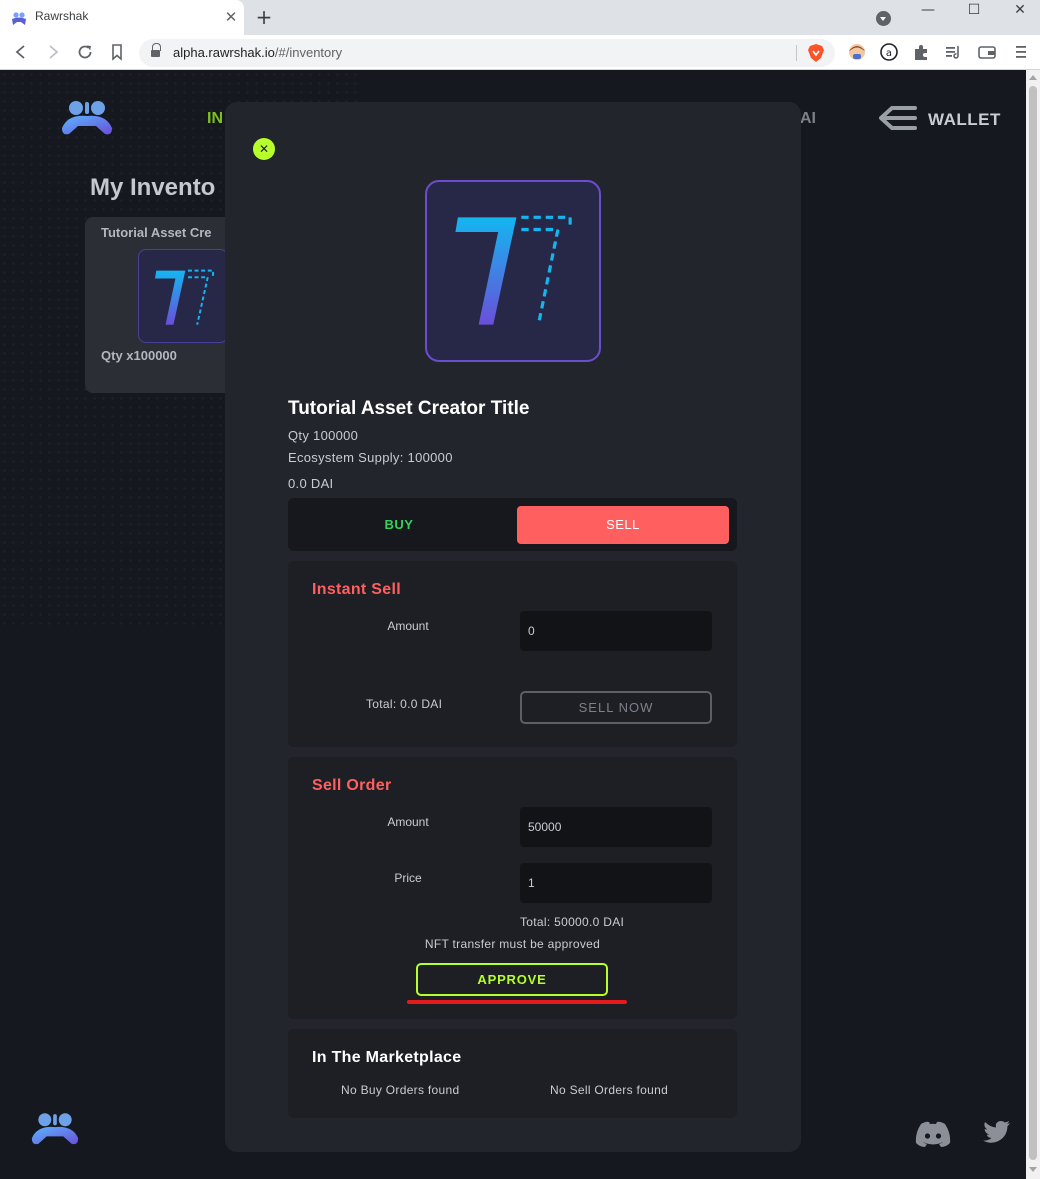  What do you see at coordinates (1033, 1169) in the screenshot?
I see `scroll-down-arrow-icon` at bounding box center [1033, 1169].